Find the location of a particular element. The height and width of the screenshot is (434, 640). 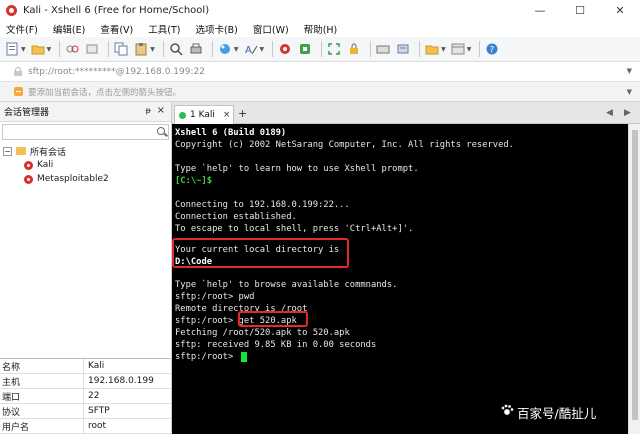

pin-icon: ᵽ is located at coordinates (148, 110).